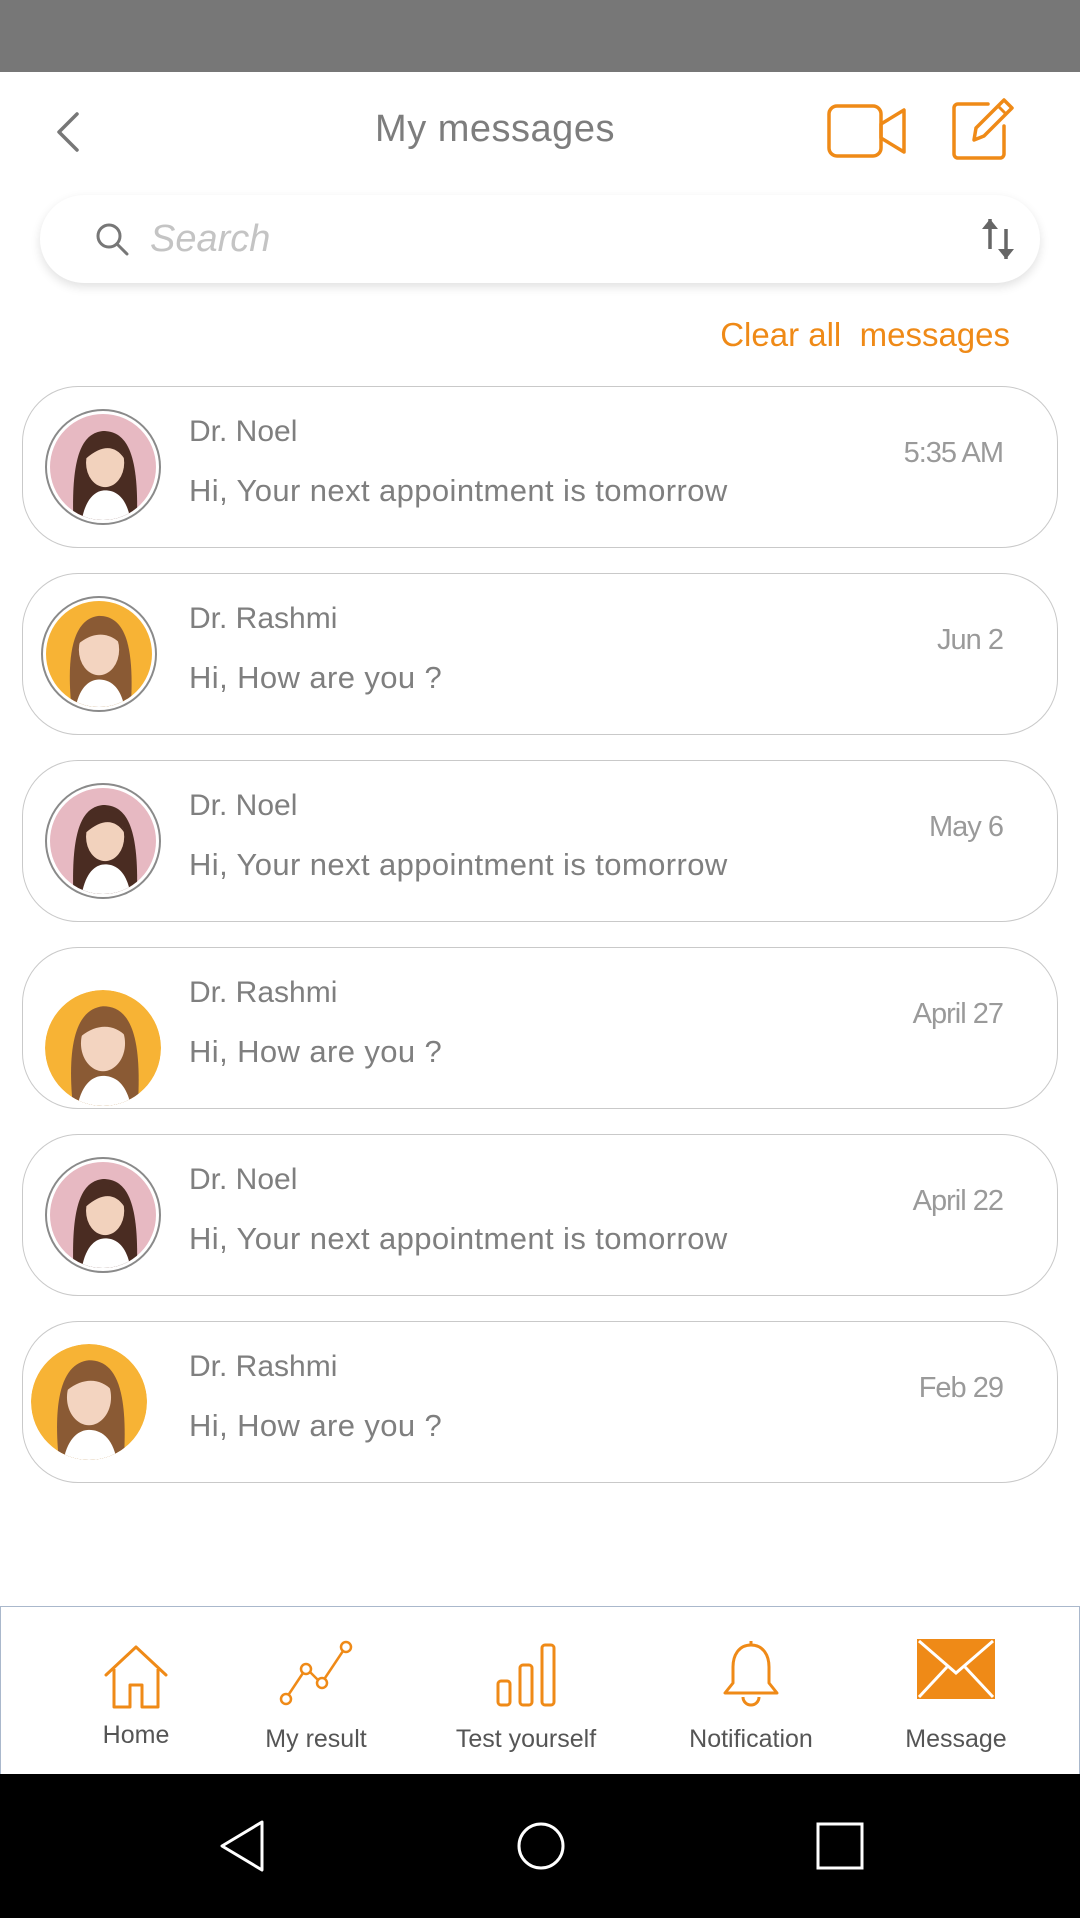 Image resolution: width=1080 pixels, height=1918 pixels. I want to click on video-camera-icon, so click(866, 131).